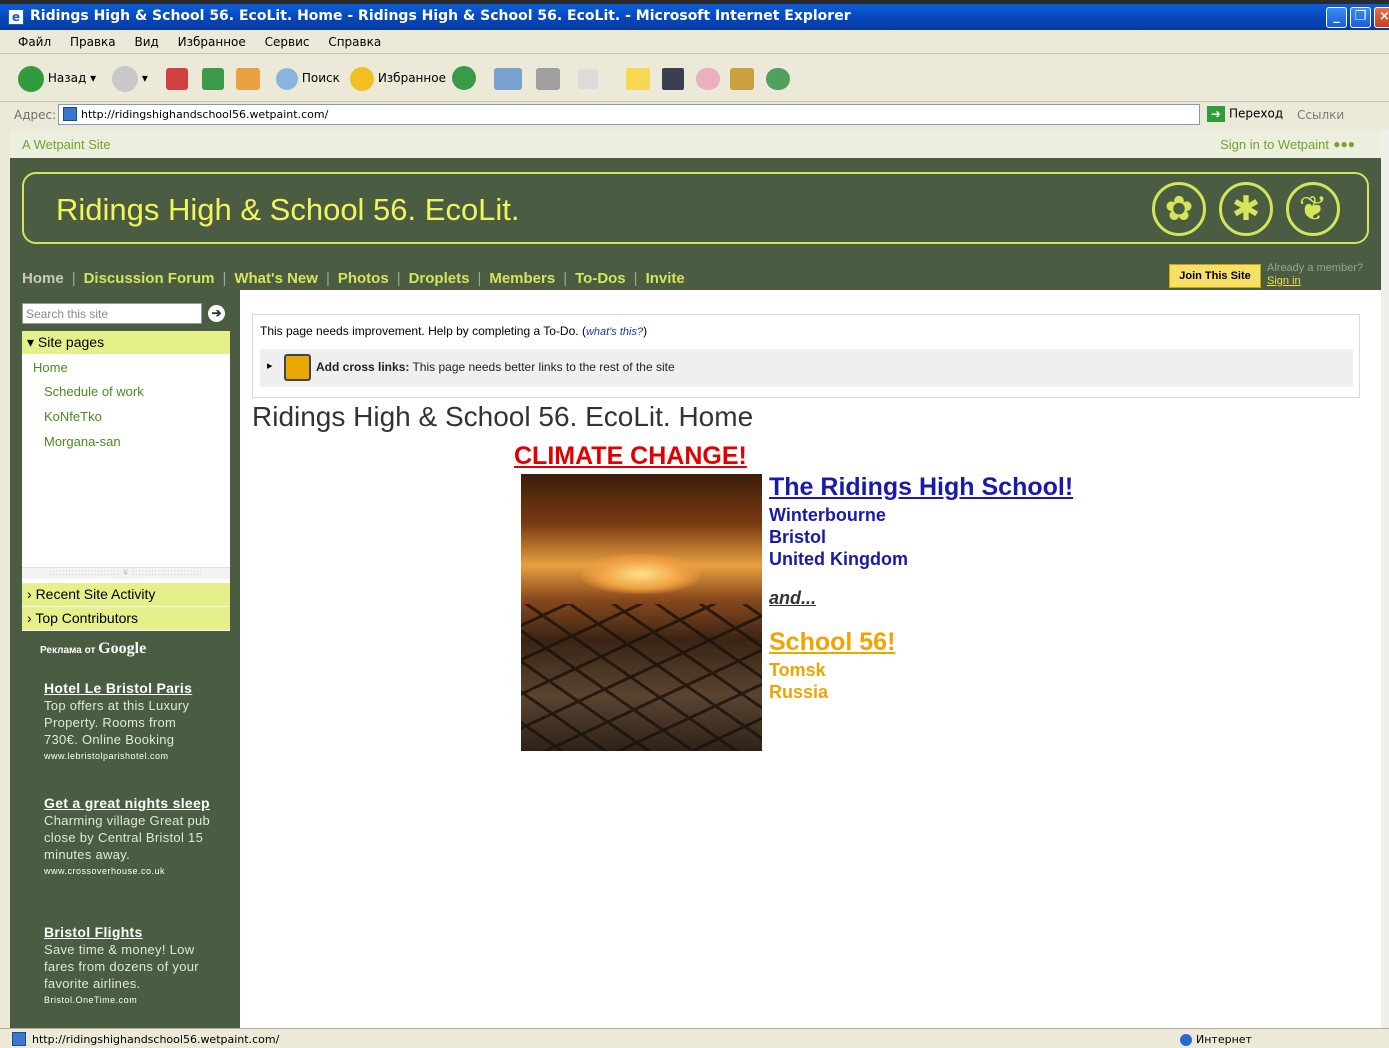 The image size is (1389, 1048). What do you see at coordinates (149, 278) in the screenshot?
I see `nav-discussion-forum: Discussion Forum` at bounding box center [149, 278].